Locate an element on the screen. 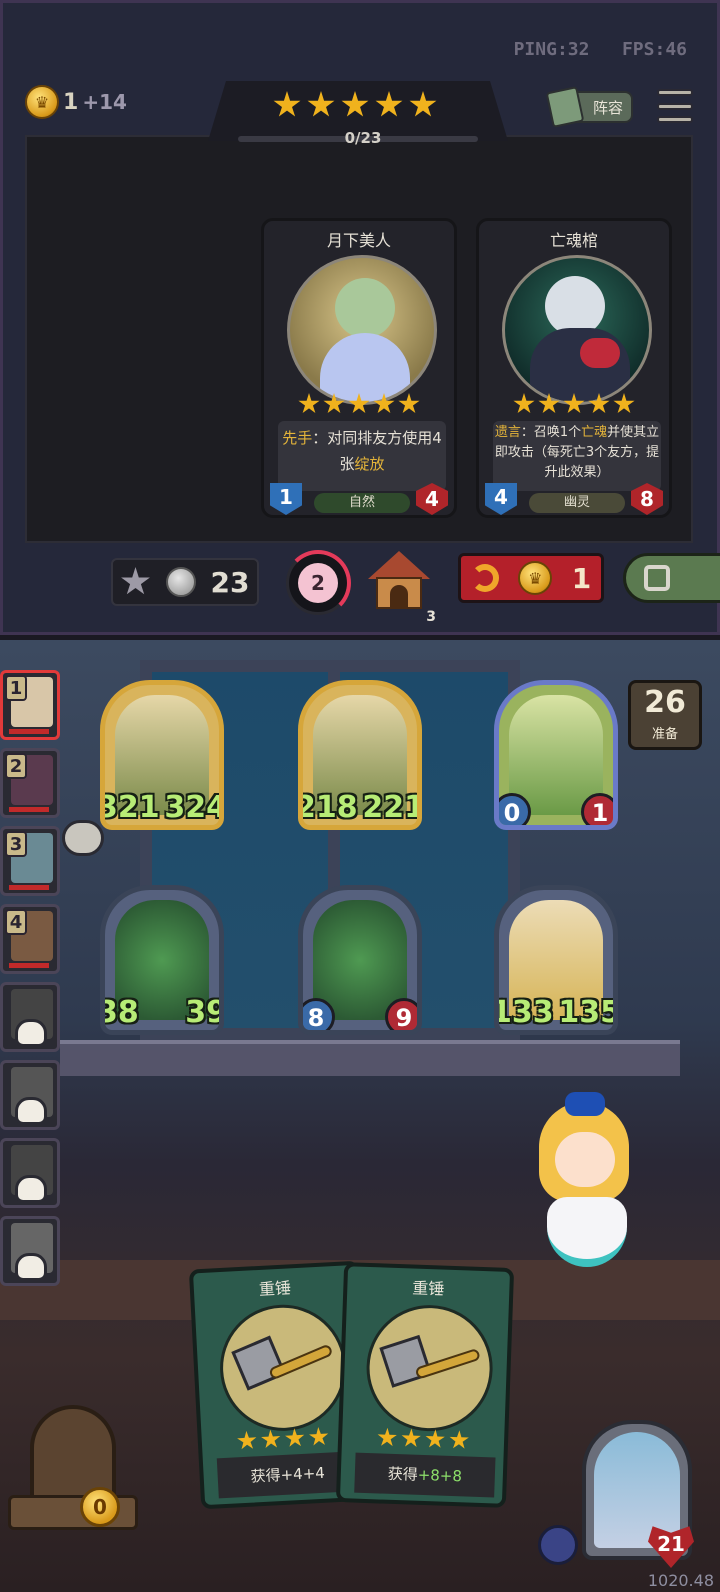 The height and width of the screenshot is (1592, 720). version-text: 1020.48 is located at coordinates (680, 1580).